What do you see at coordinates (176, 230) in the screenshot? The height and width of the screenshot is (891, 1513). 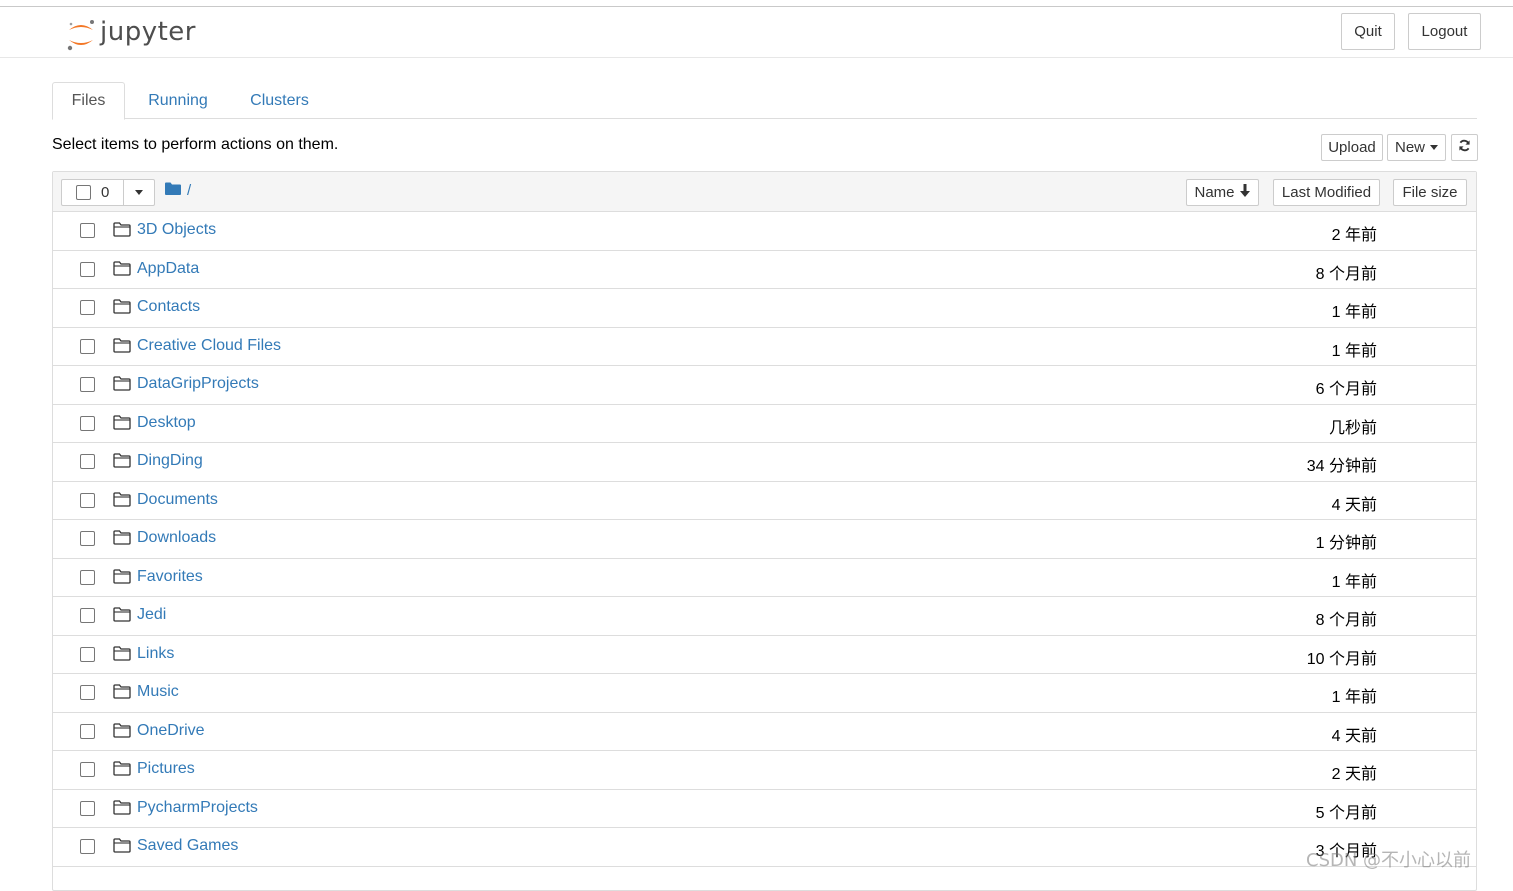 I see `item-name-link: 3D Objects` at bounding box center [176, 230].